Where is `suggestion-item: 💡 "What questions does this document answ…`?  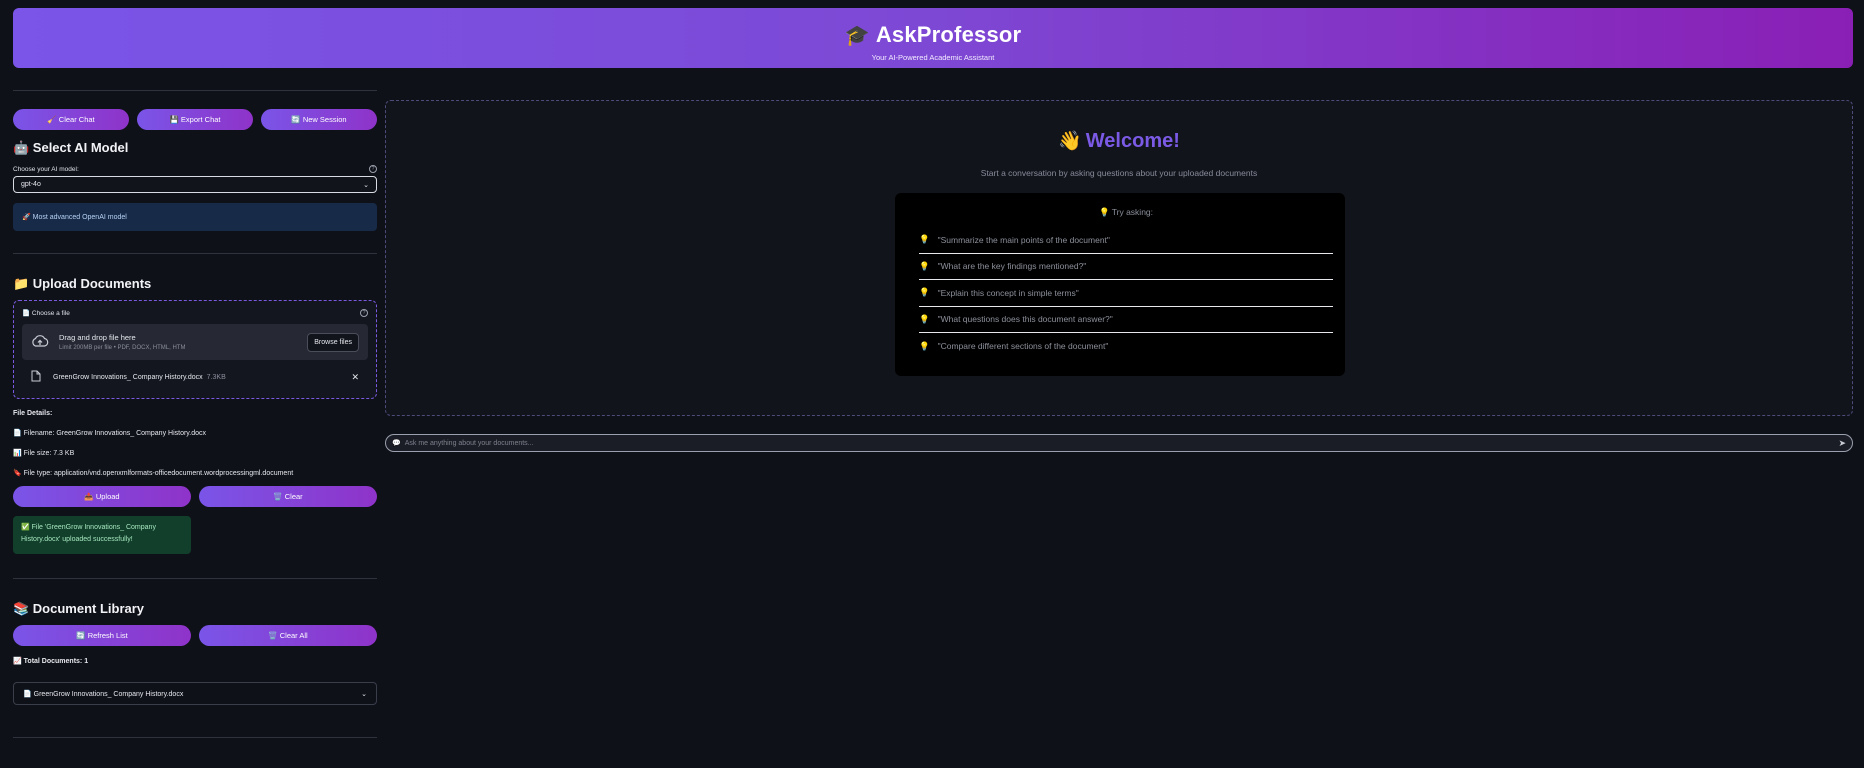
suggestion-item: 💡 "What questions does this document answ… is located at coordinates (1126, 320).